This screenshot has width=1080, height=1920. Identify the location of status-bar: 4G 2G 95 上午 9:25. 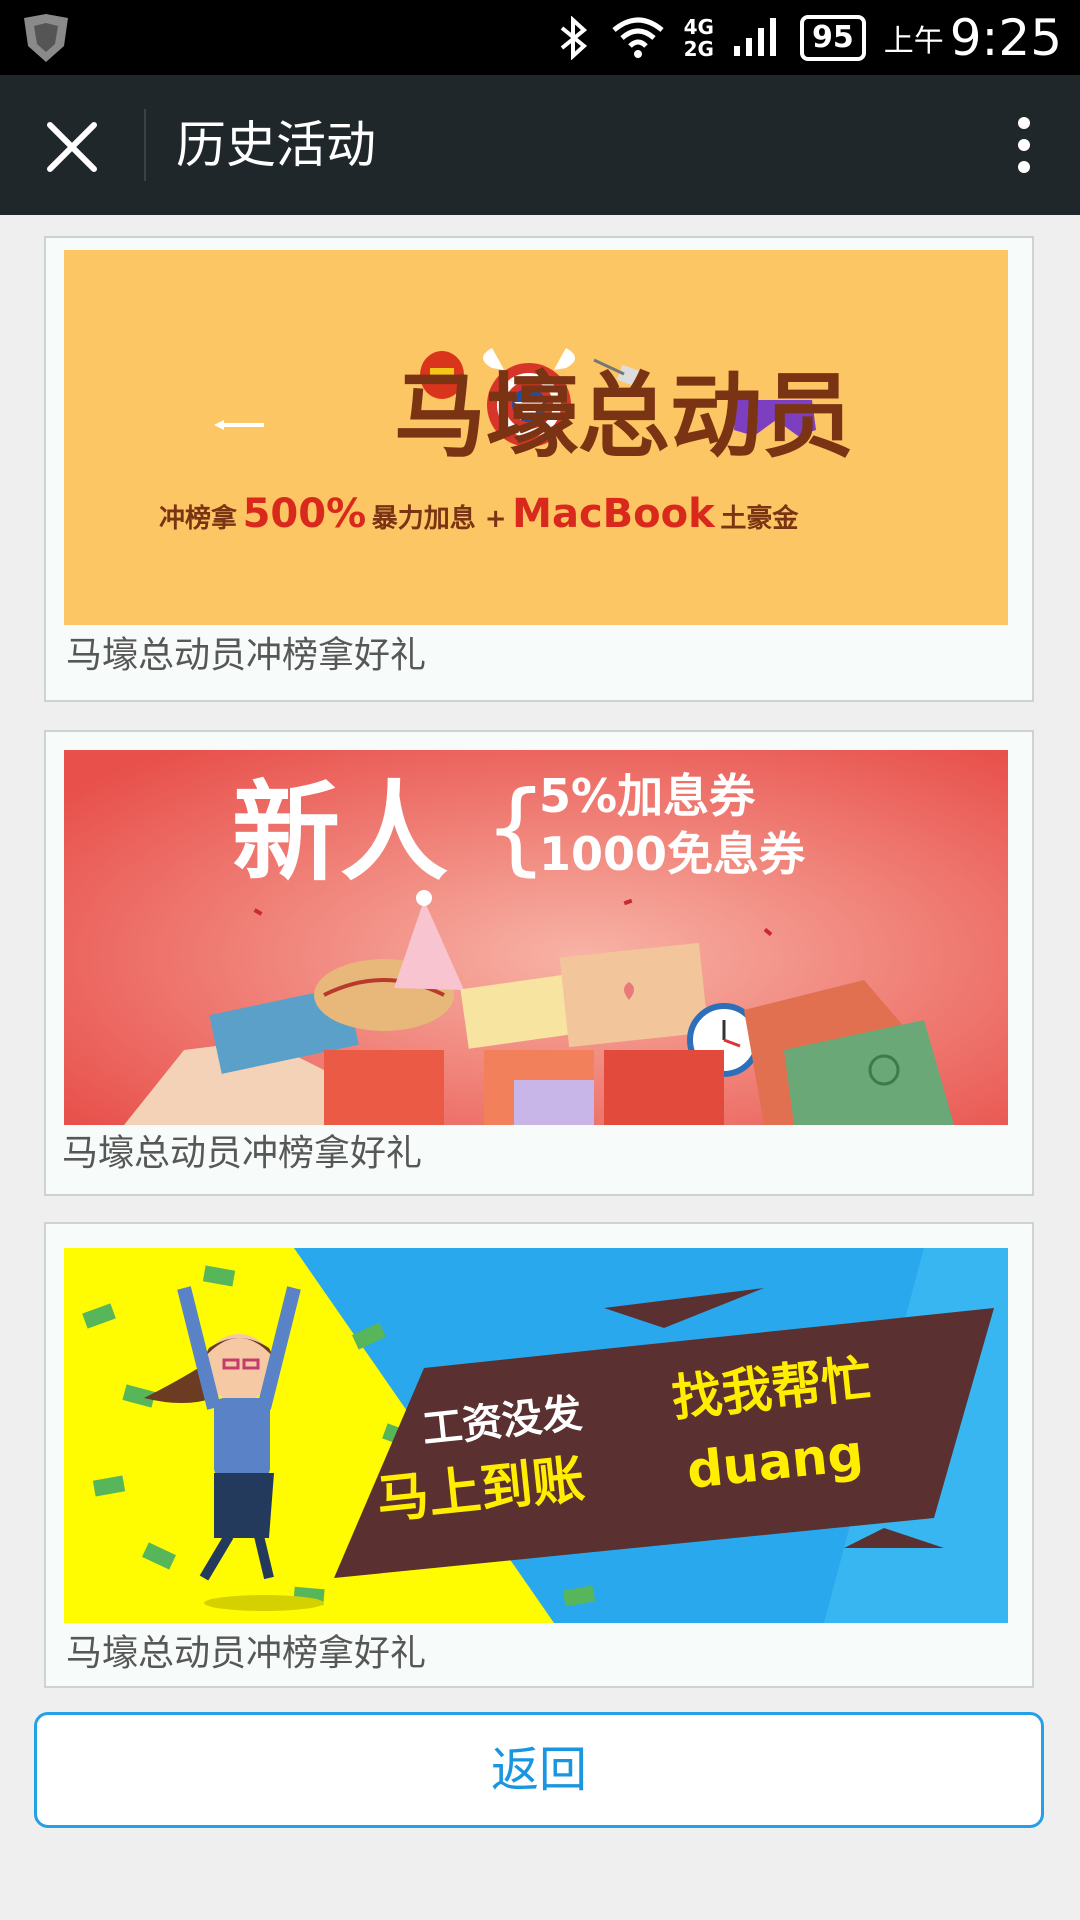
(540, 37).